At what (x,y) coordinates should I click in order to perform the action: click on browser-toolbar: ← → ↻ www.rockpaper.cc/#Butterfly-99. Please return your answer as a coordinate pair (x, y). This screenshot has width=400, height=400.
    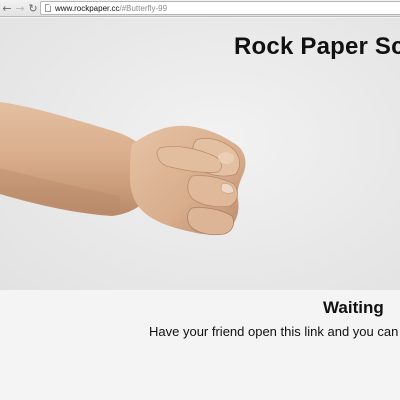
    Looking at the image, I should click on (200, 8).